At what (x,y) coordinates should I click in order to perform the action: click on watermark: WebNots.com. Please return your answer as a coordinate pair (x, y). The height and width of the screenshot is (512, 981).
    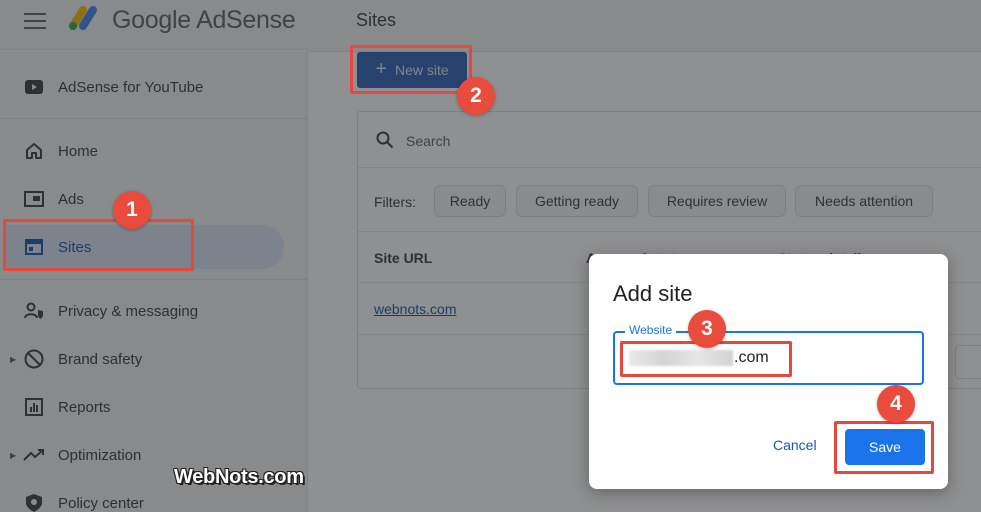
    Looking at the image, I should click on (239, 477).